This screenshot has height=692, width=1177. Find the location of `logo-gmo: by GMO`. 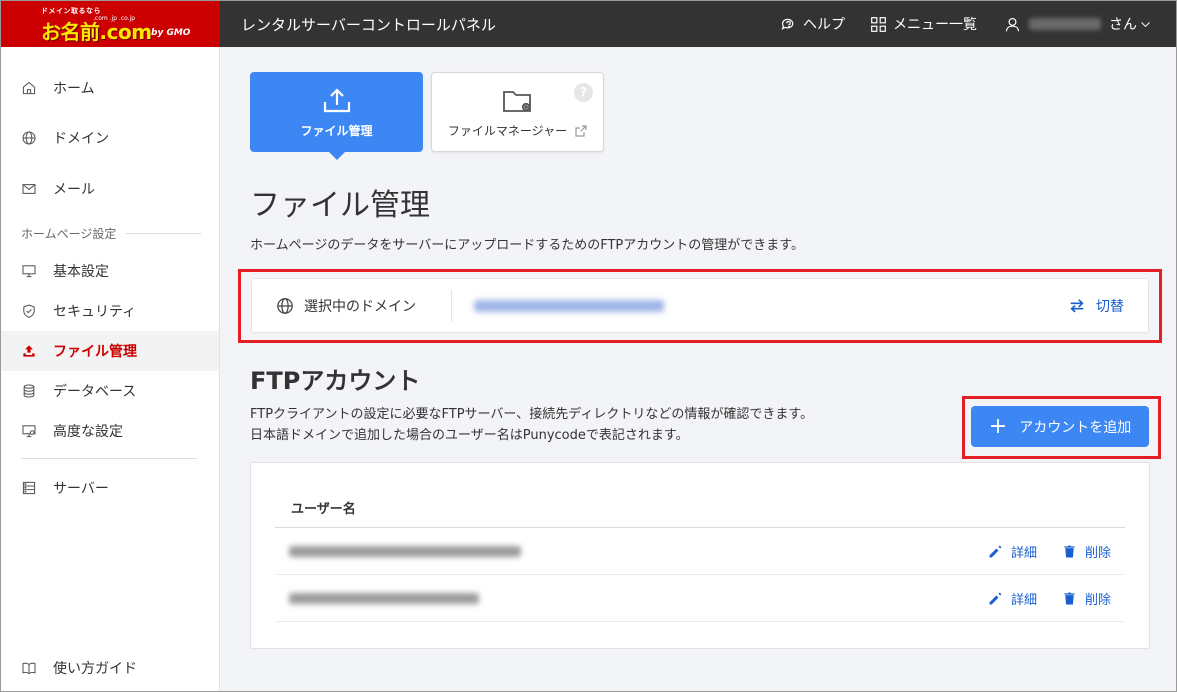

logo-gmo: by GMO is located at coordinates (171, 33).